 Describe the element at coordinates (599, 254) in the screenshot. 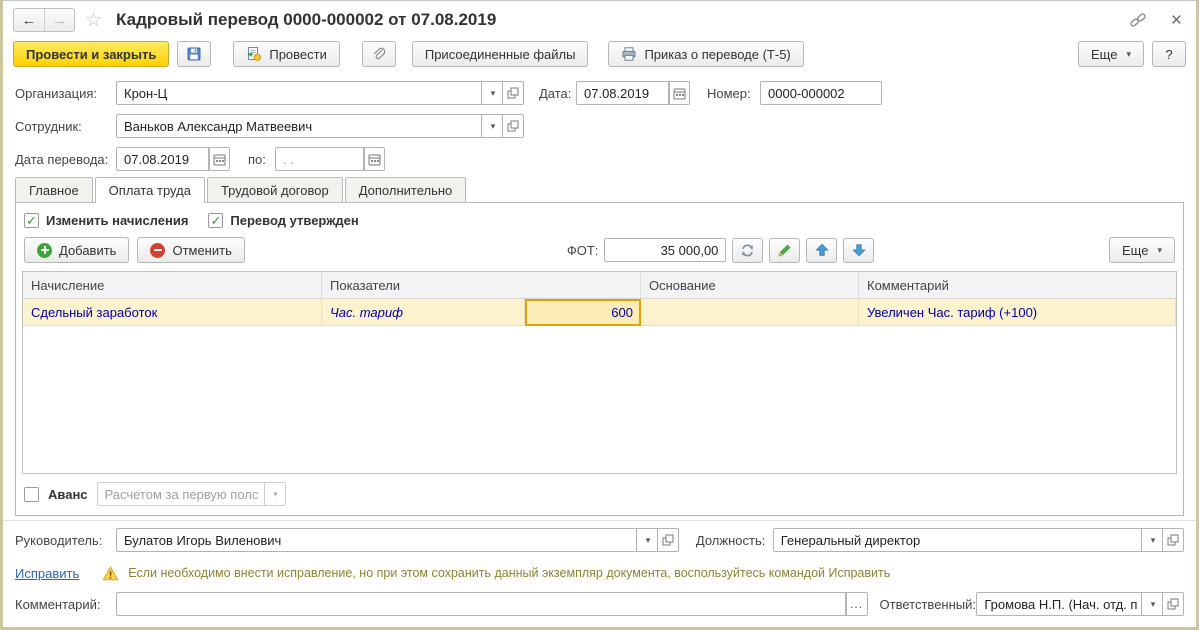

I see `table-command-bar: Добавить Отменить ФОТ: 35 000,00 Еще ▾` at that location.